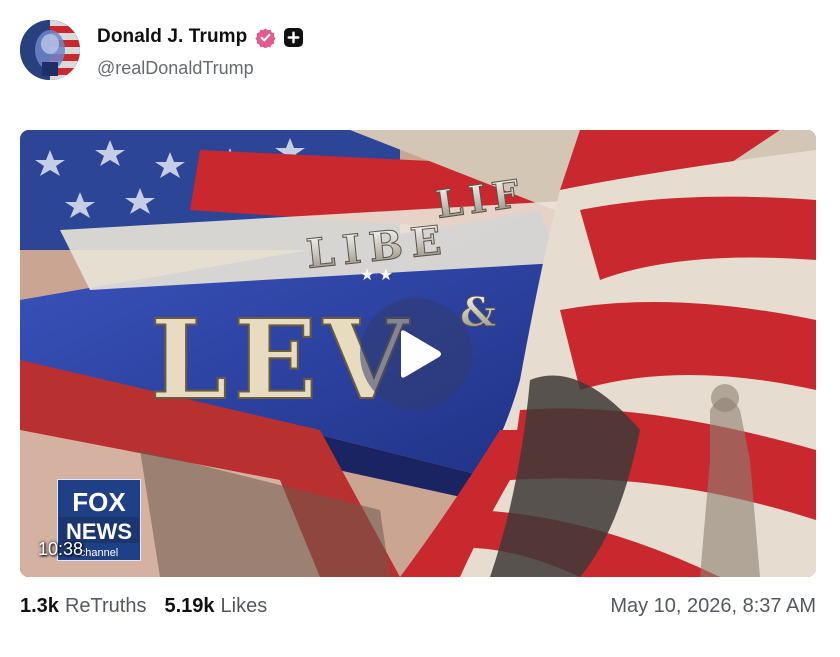 The image size is (840, 657). I want to click on retruths-stat: 1.3k ReTruths, so click(83, 606).